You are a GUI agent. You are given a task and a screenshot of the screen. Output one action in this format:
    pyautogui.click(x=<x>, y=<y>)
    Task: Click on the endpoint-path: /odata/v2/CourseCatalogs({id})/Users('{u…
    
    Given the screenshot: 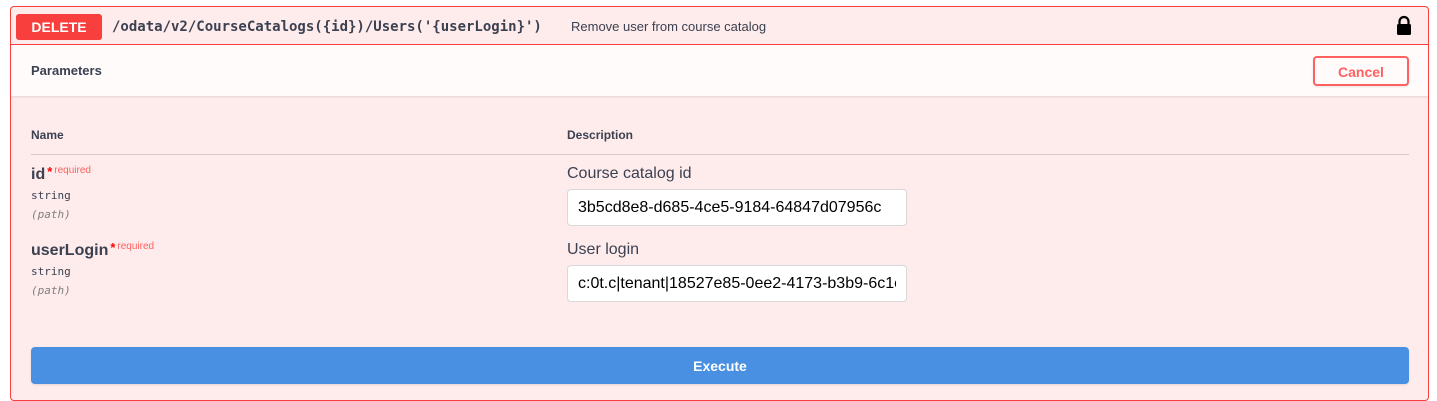 What is the action you would take?
    pyautogui.click(x=327, y=27)
    